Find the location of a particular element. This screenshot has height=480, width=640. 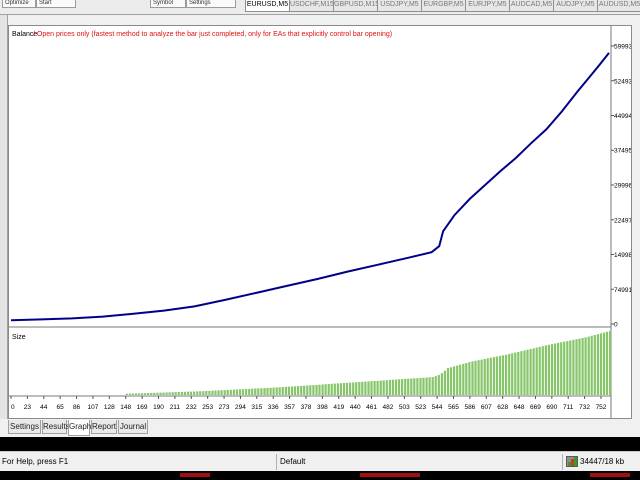

symbol-tab: AUDJPY,M5 is located at coordinates (575, 6).